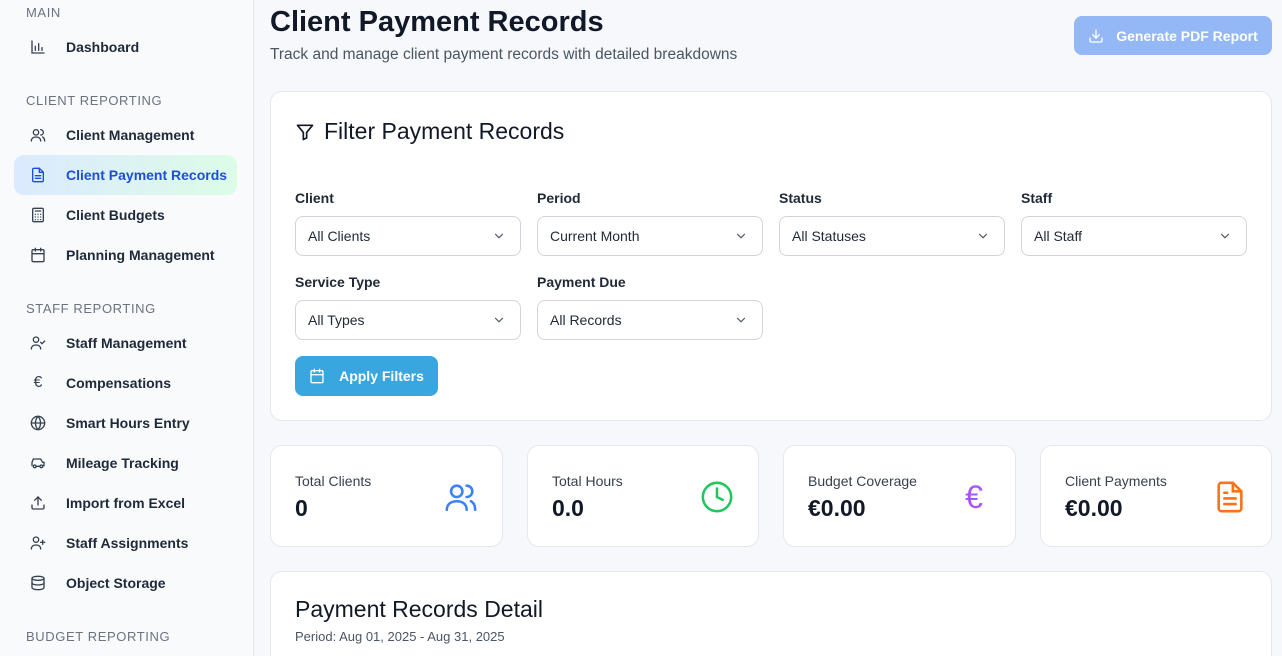 This screenshot has width=1282, height=656. What do you see at coordinates (116, 583) in the screenshot?
I see `sidebar-item-label: Object Storage` at bounding box center [116, 583].